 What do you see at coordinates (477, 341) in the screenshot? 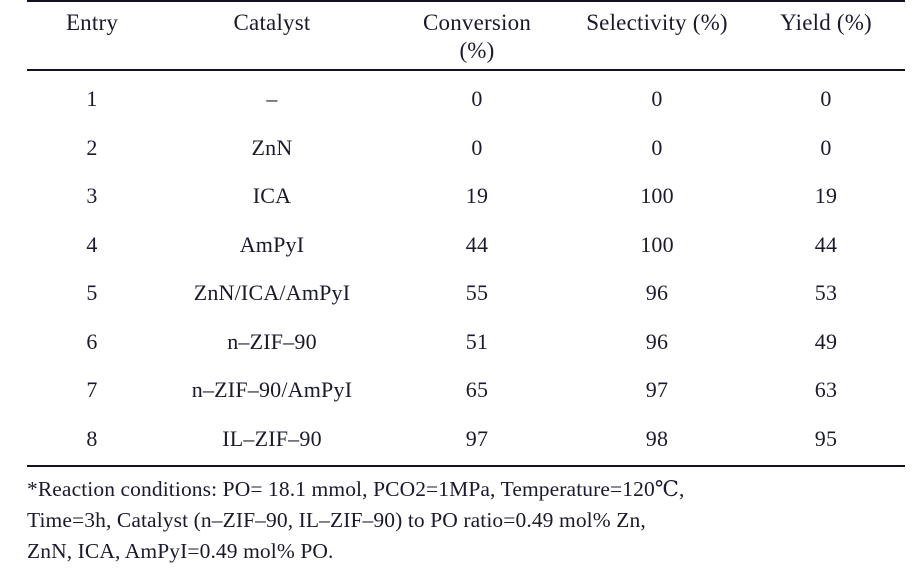
I see `cell-conversion: 51` at bounding box center [477, 341].